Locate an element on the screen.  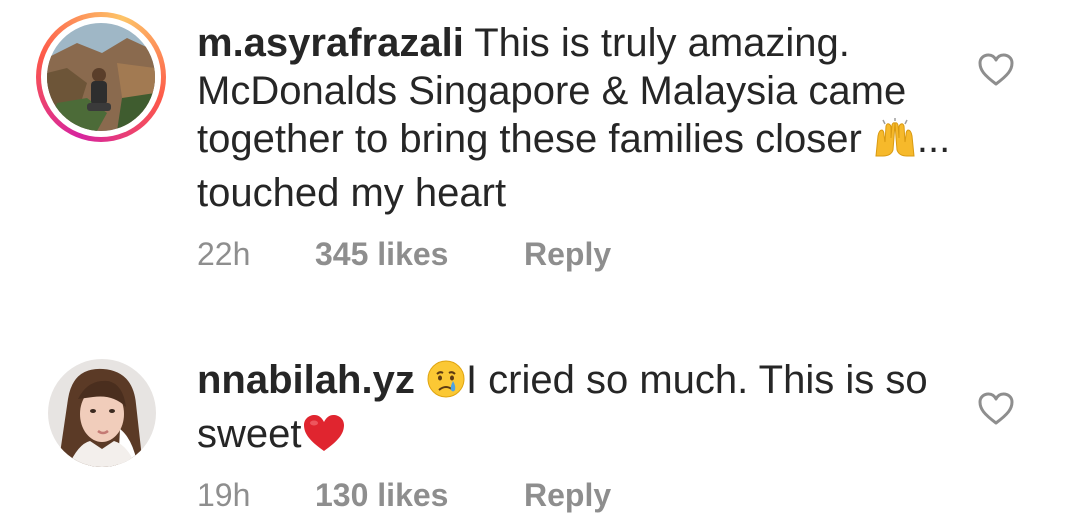
likes-count: 130 likes is located at coordinates (381, 495).